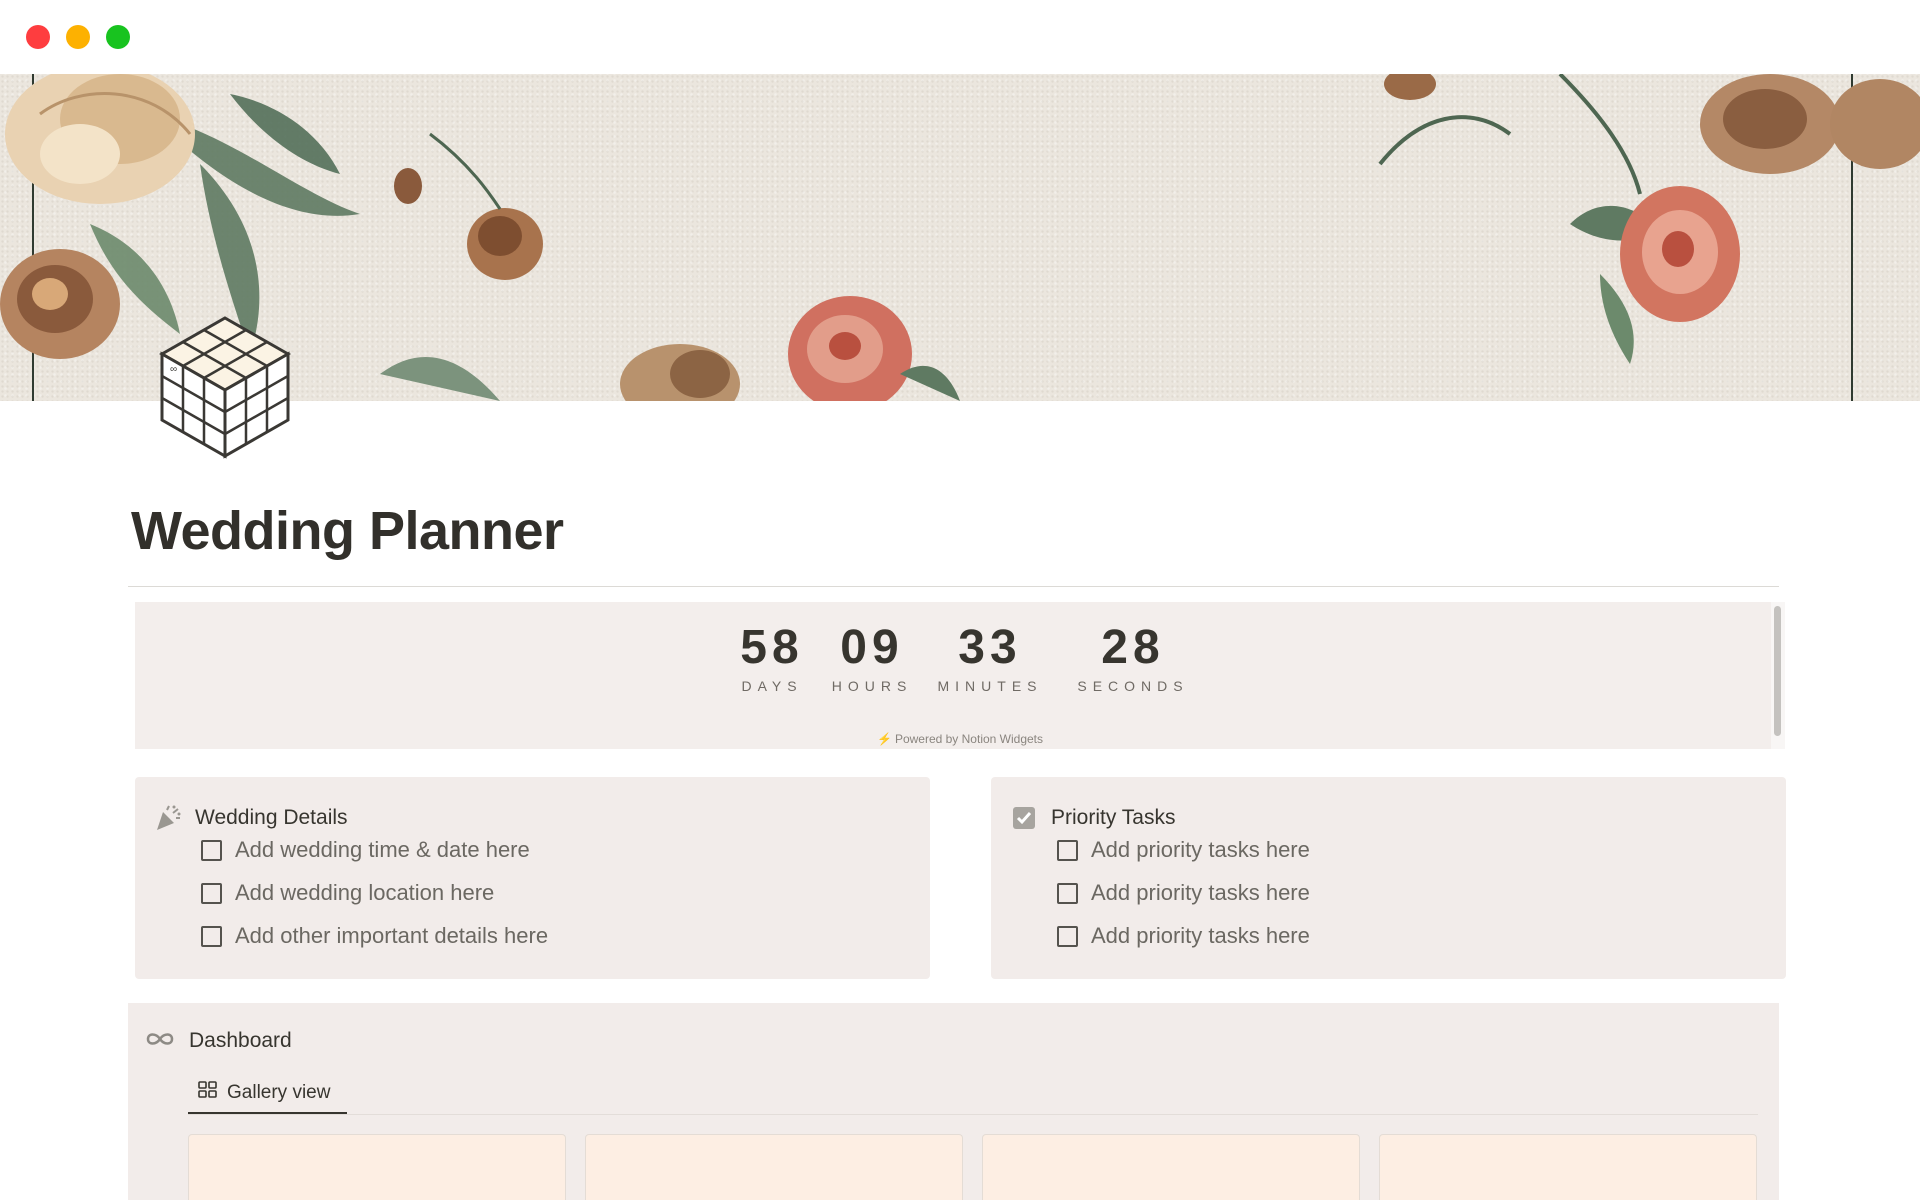 This screenshot has height=1200, width=1920. I want to click on todo-item: Add other important details here, so click(374, 936).